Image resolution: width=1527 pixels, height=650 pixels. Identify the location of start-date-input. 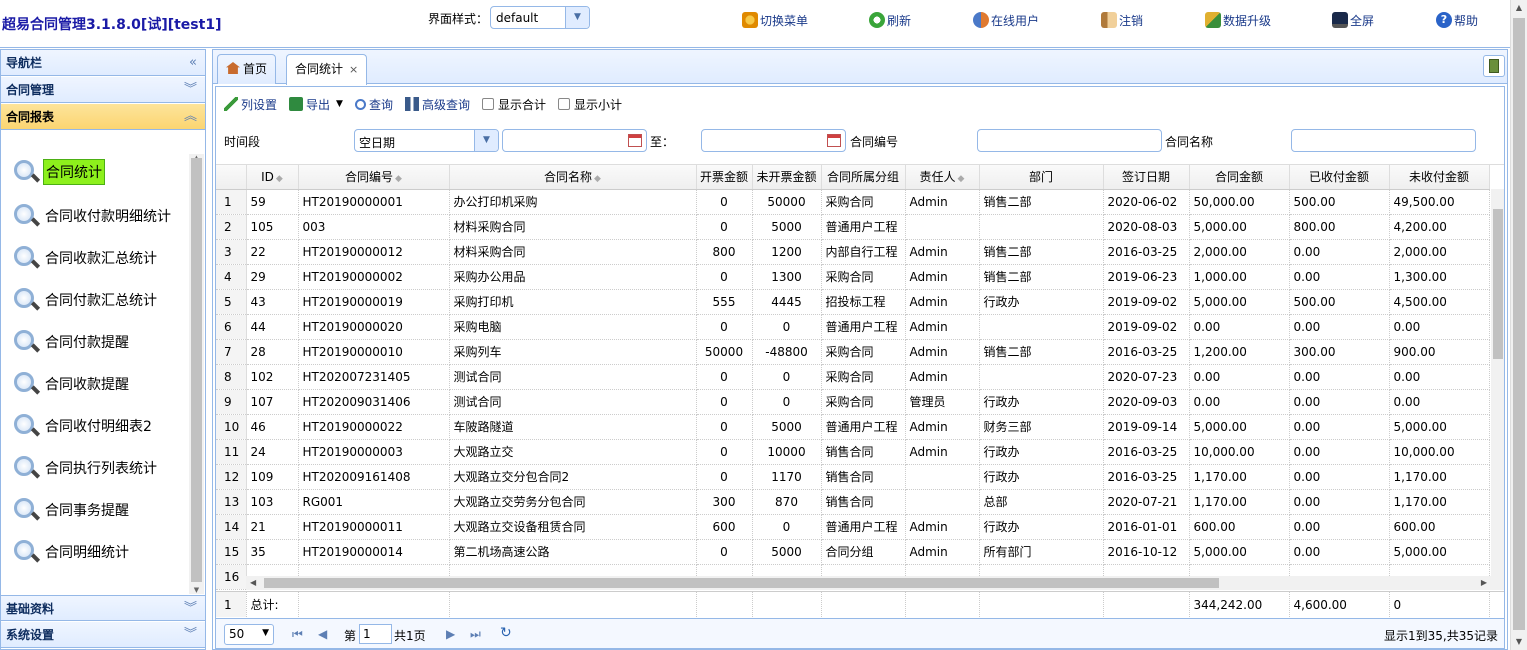
(574, 140).